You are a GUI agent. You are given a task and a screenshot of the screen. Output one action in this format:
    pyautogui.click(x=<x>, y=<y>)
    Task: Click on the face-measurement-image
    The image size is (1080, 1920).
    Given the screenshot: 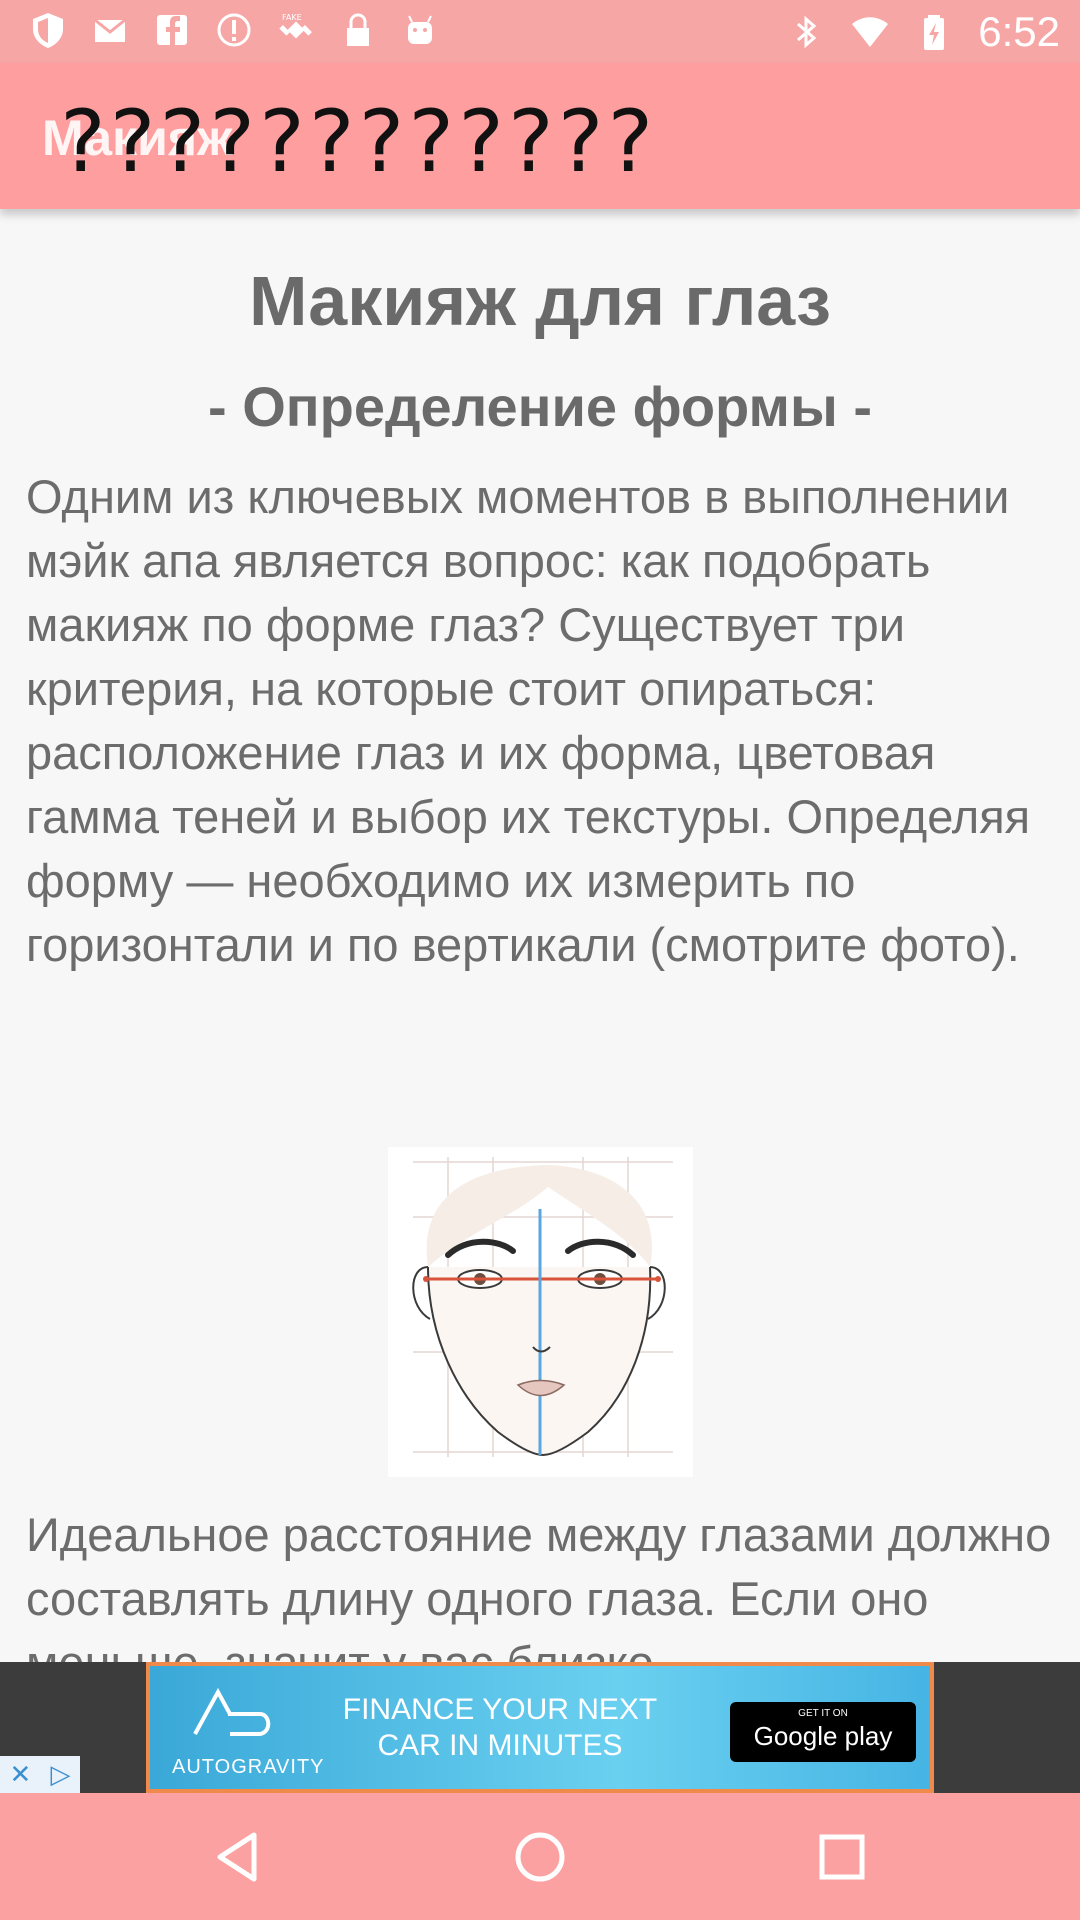 What is the action you would take?
    pyautogui.click(x=540, y=1312)
    